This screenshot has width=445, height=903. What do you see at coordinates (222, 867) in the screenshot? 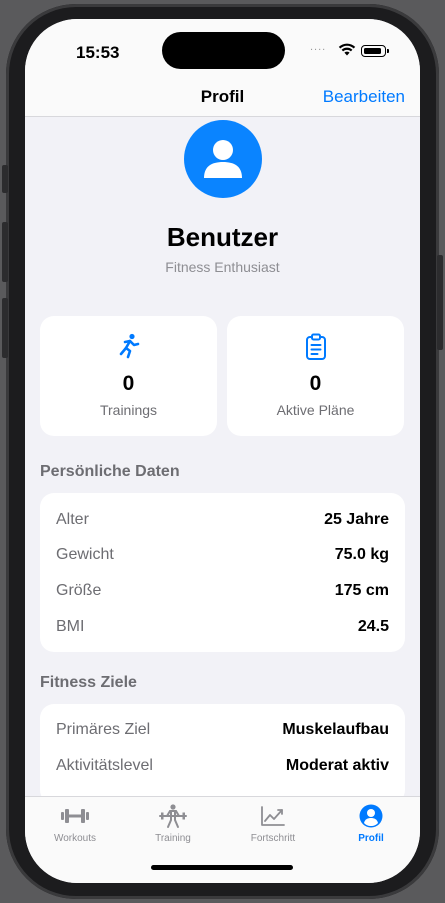
I see `home-indicator` at bounding box center [222, 867].